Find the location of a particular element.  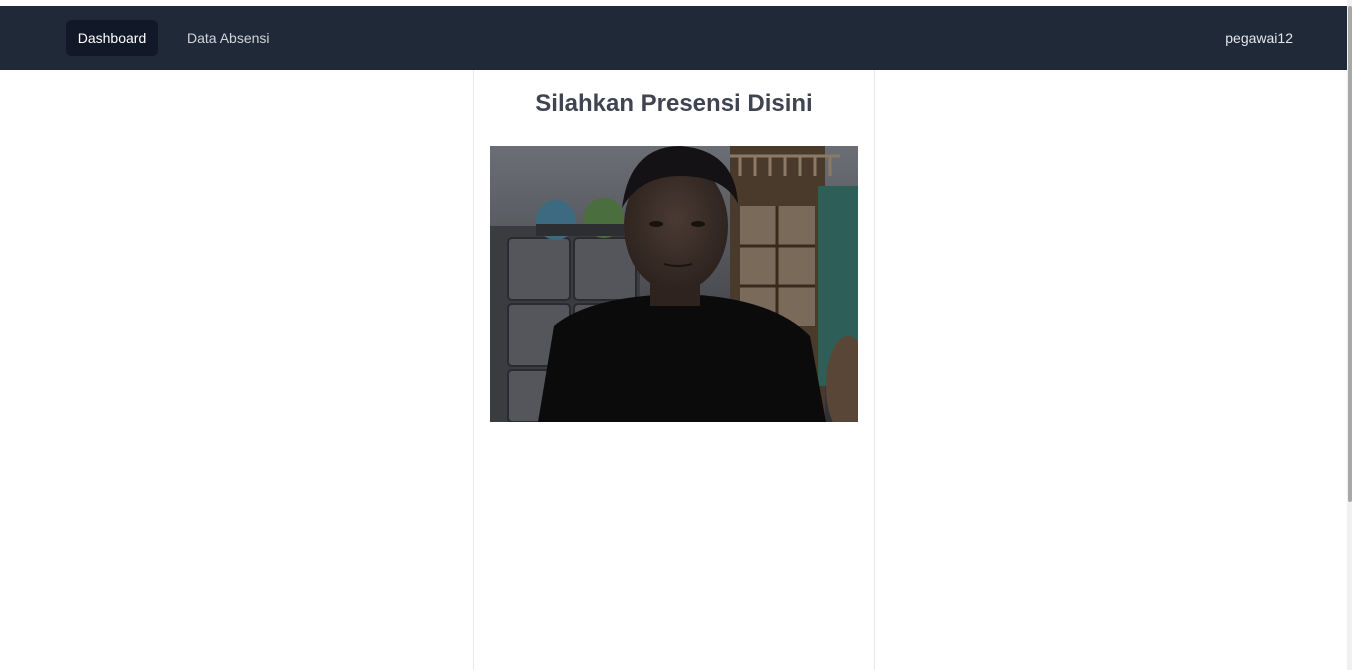

webcam-video is located at coordinates (674, 284).